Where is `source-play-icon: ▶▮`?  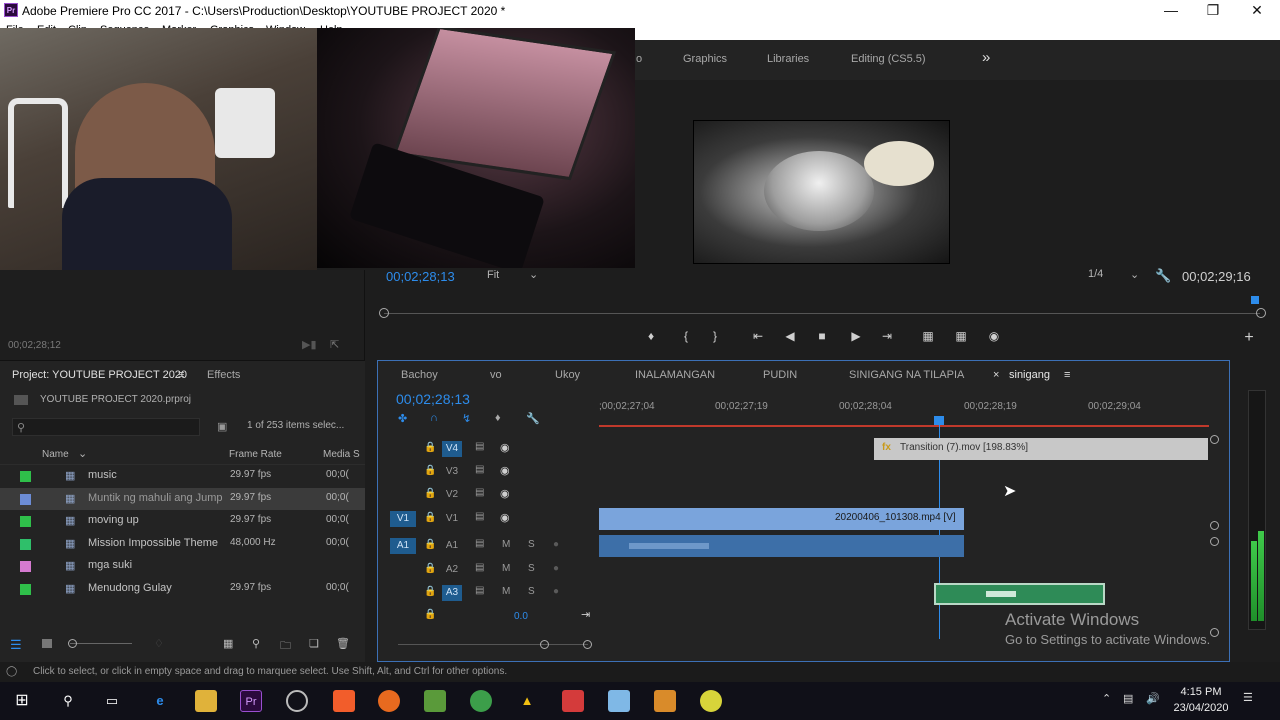
source-play-icon: ▶▮ is located at coordinates (309, 344).